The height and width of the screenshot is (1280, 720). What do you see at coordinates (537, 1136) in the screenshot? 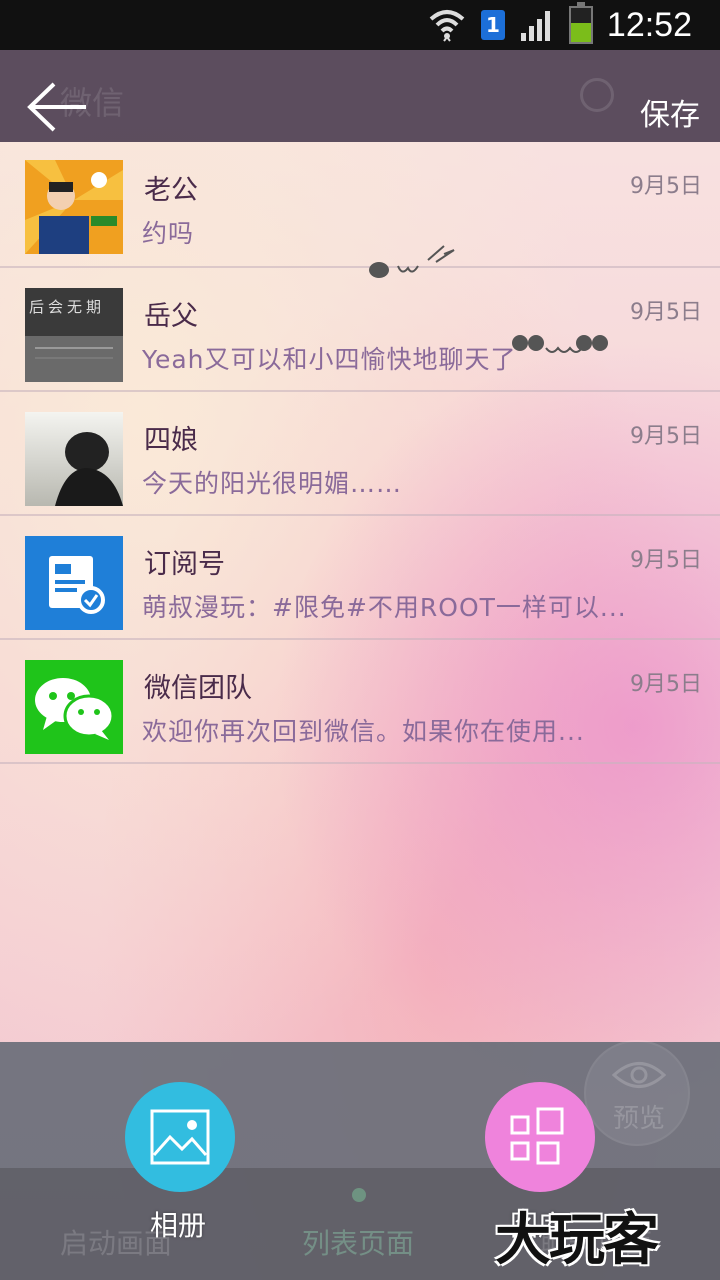
I see `grid-icon` at bounding box center [537, 1136].